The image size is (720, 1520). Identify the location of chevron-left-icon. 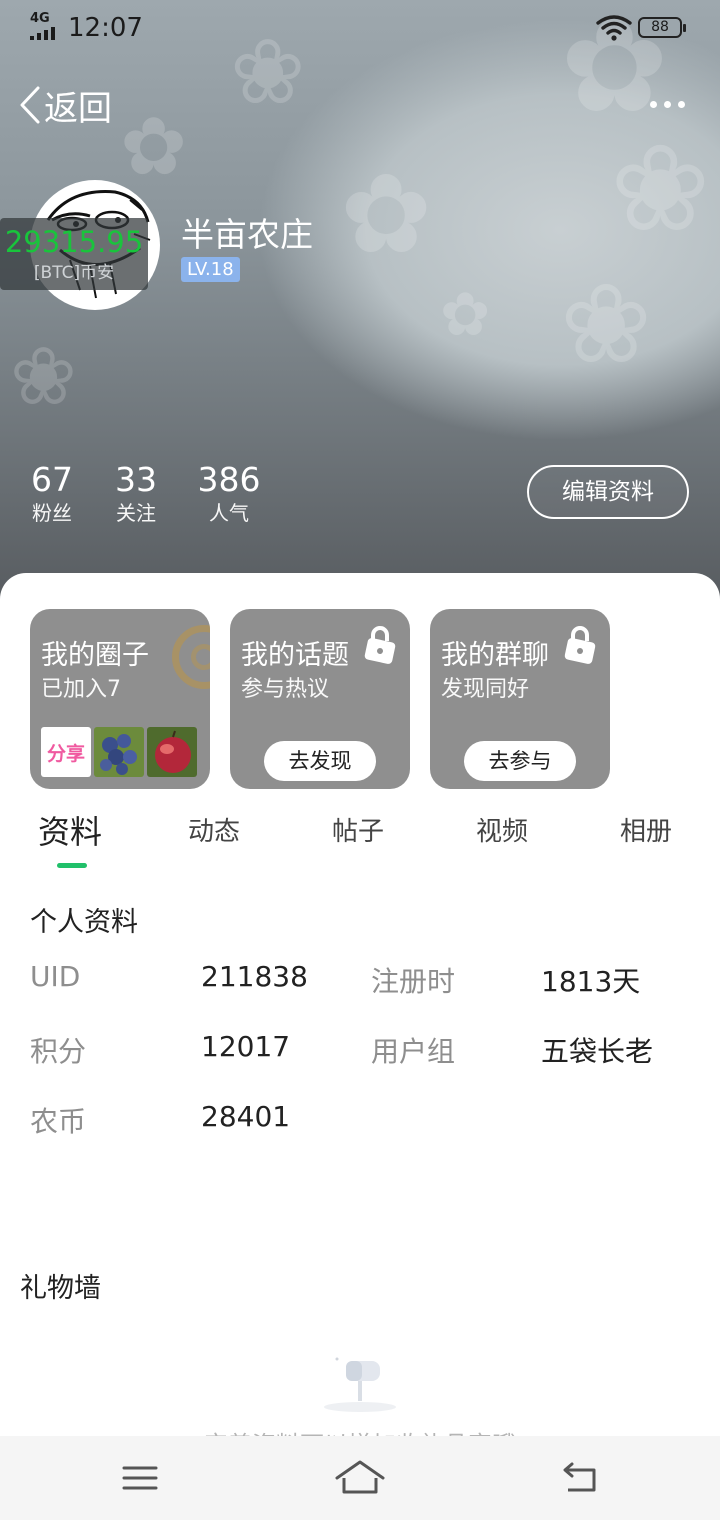
(30, 105).